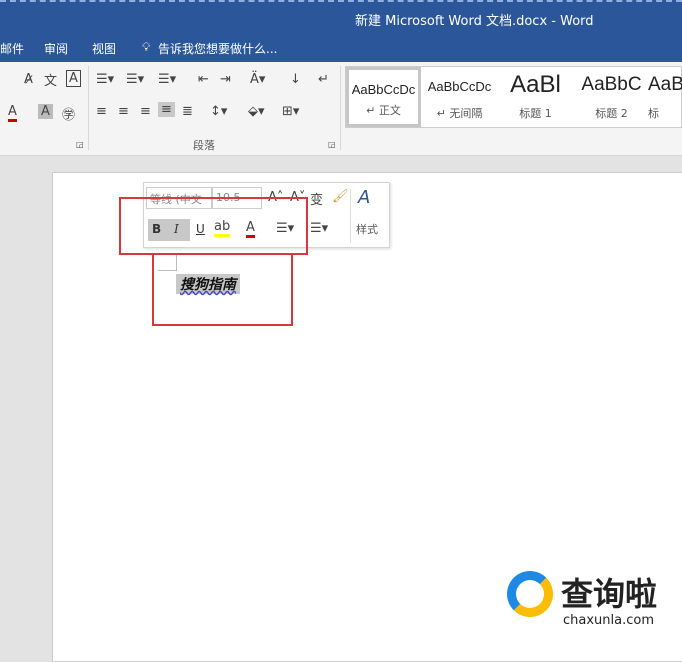 This screenshot has height=662, width=682. I want to click on highlight-box-toolbar, so click(213, 226).